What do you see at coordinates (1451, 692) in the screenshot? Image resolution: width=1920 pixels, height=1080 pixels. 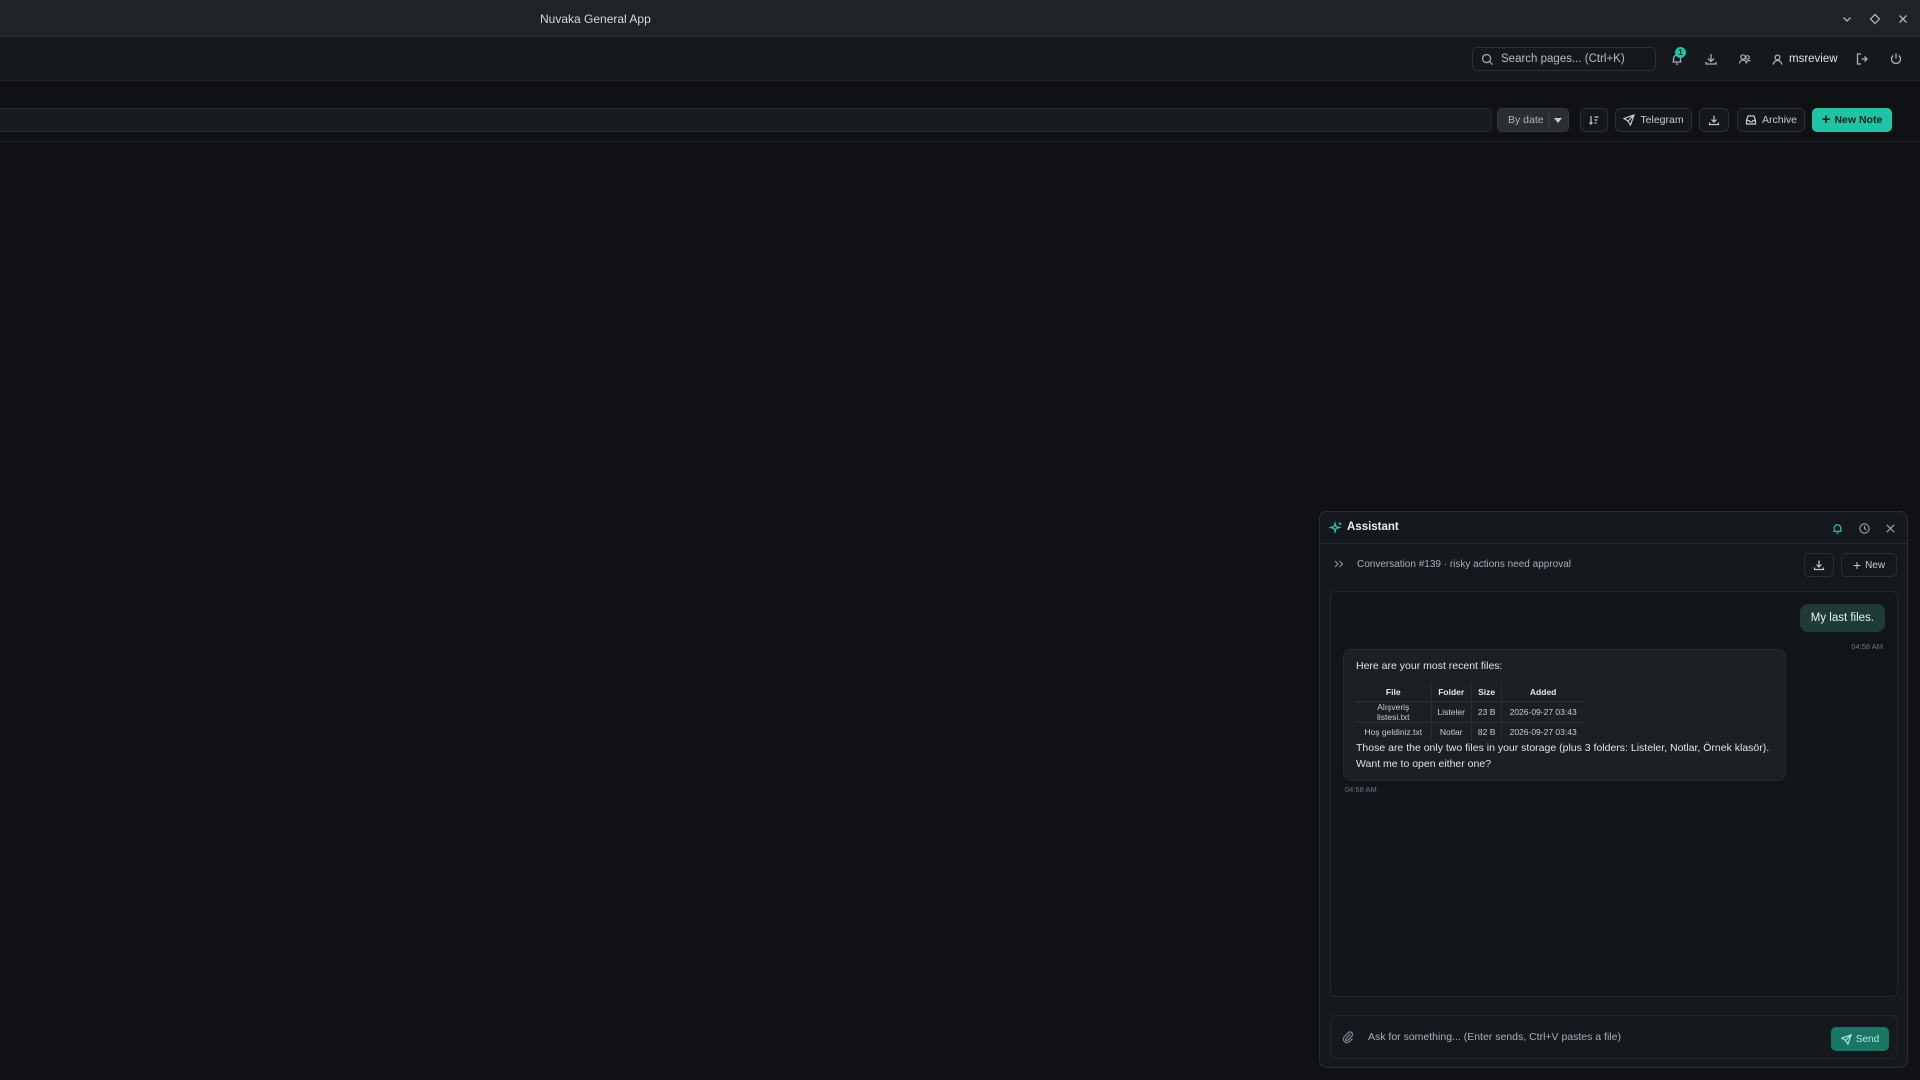 I see `table-header: Folder` at bounding box center [1451, 692].